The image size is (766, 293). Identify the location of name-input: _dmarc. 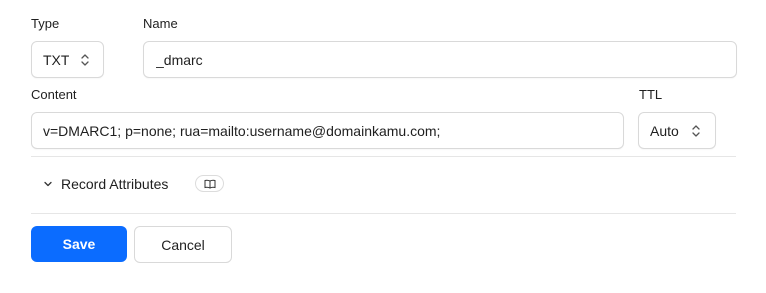
(440, 59).